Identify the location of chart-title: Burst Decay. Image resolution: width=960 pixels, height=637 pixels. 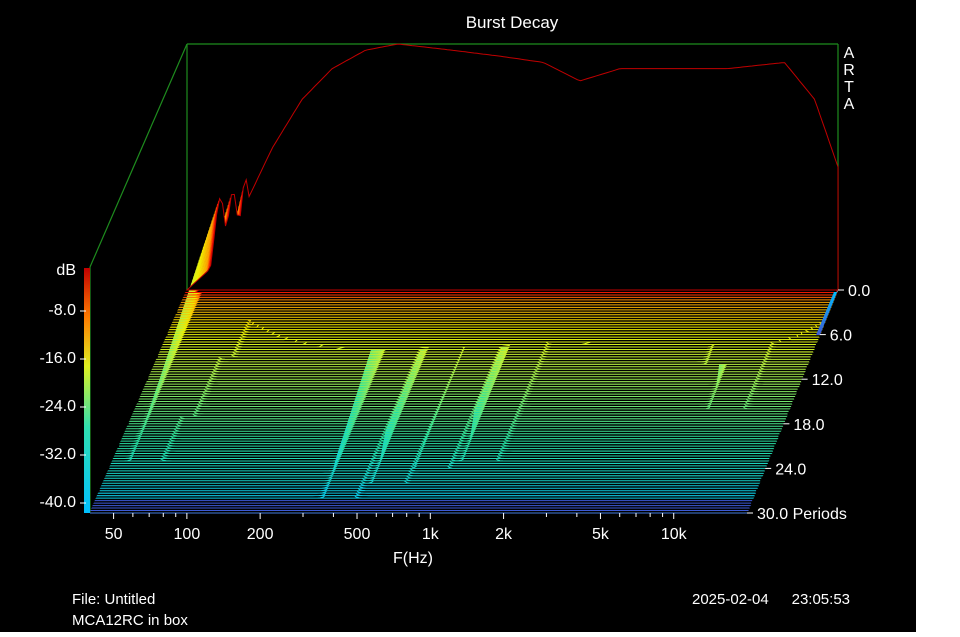
(512, 22).